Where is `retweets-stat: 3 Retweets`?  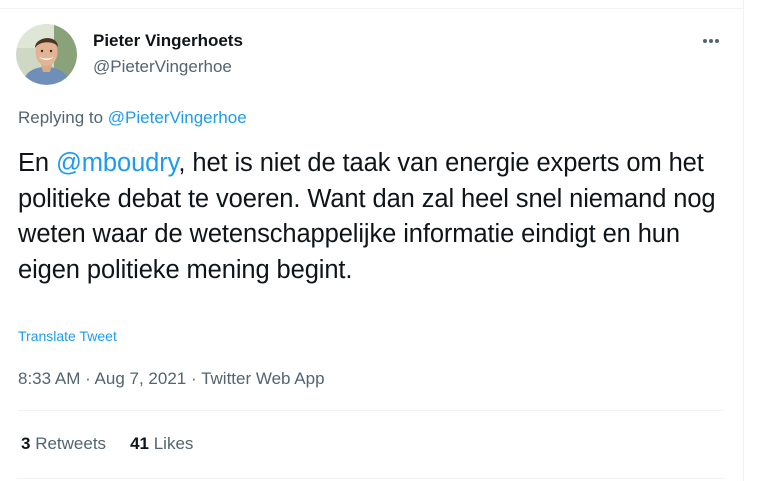
retweets-stat: 3 Retweets is located at coordinates (63, 444).